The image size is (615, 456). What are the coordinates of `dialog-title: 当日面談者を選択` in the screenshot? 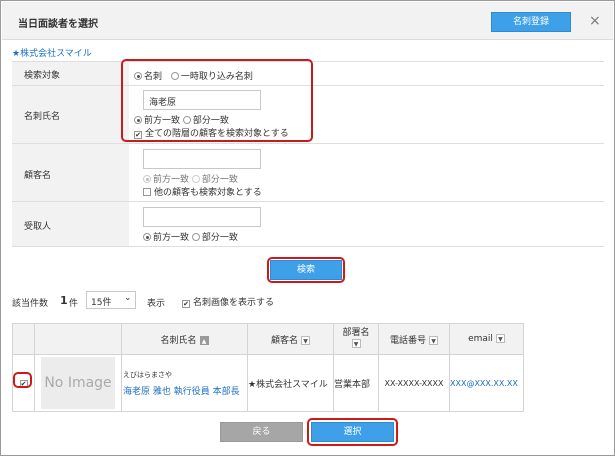 It's located at (58, 24).